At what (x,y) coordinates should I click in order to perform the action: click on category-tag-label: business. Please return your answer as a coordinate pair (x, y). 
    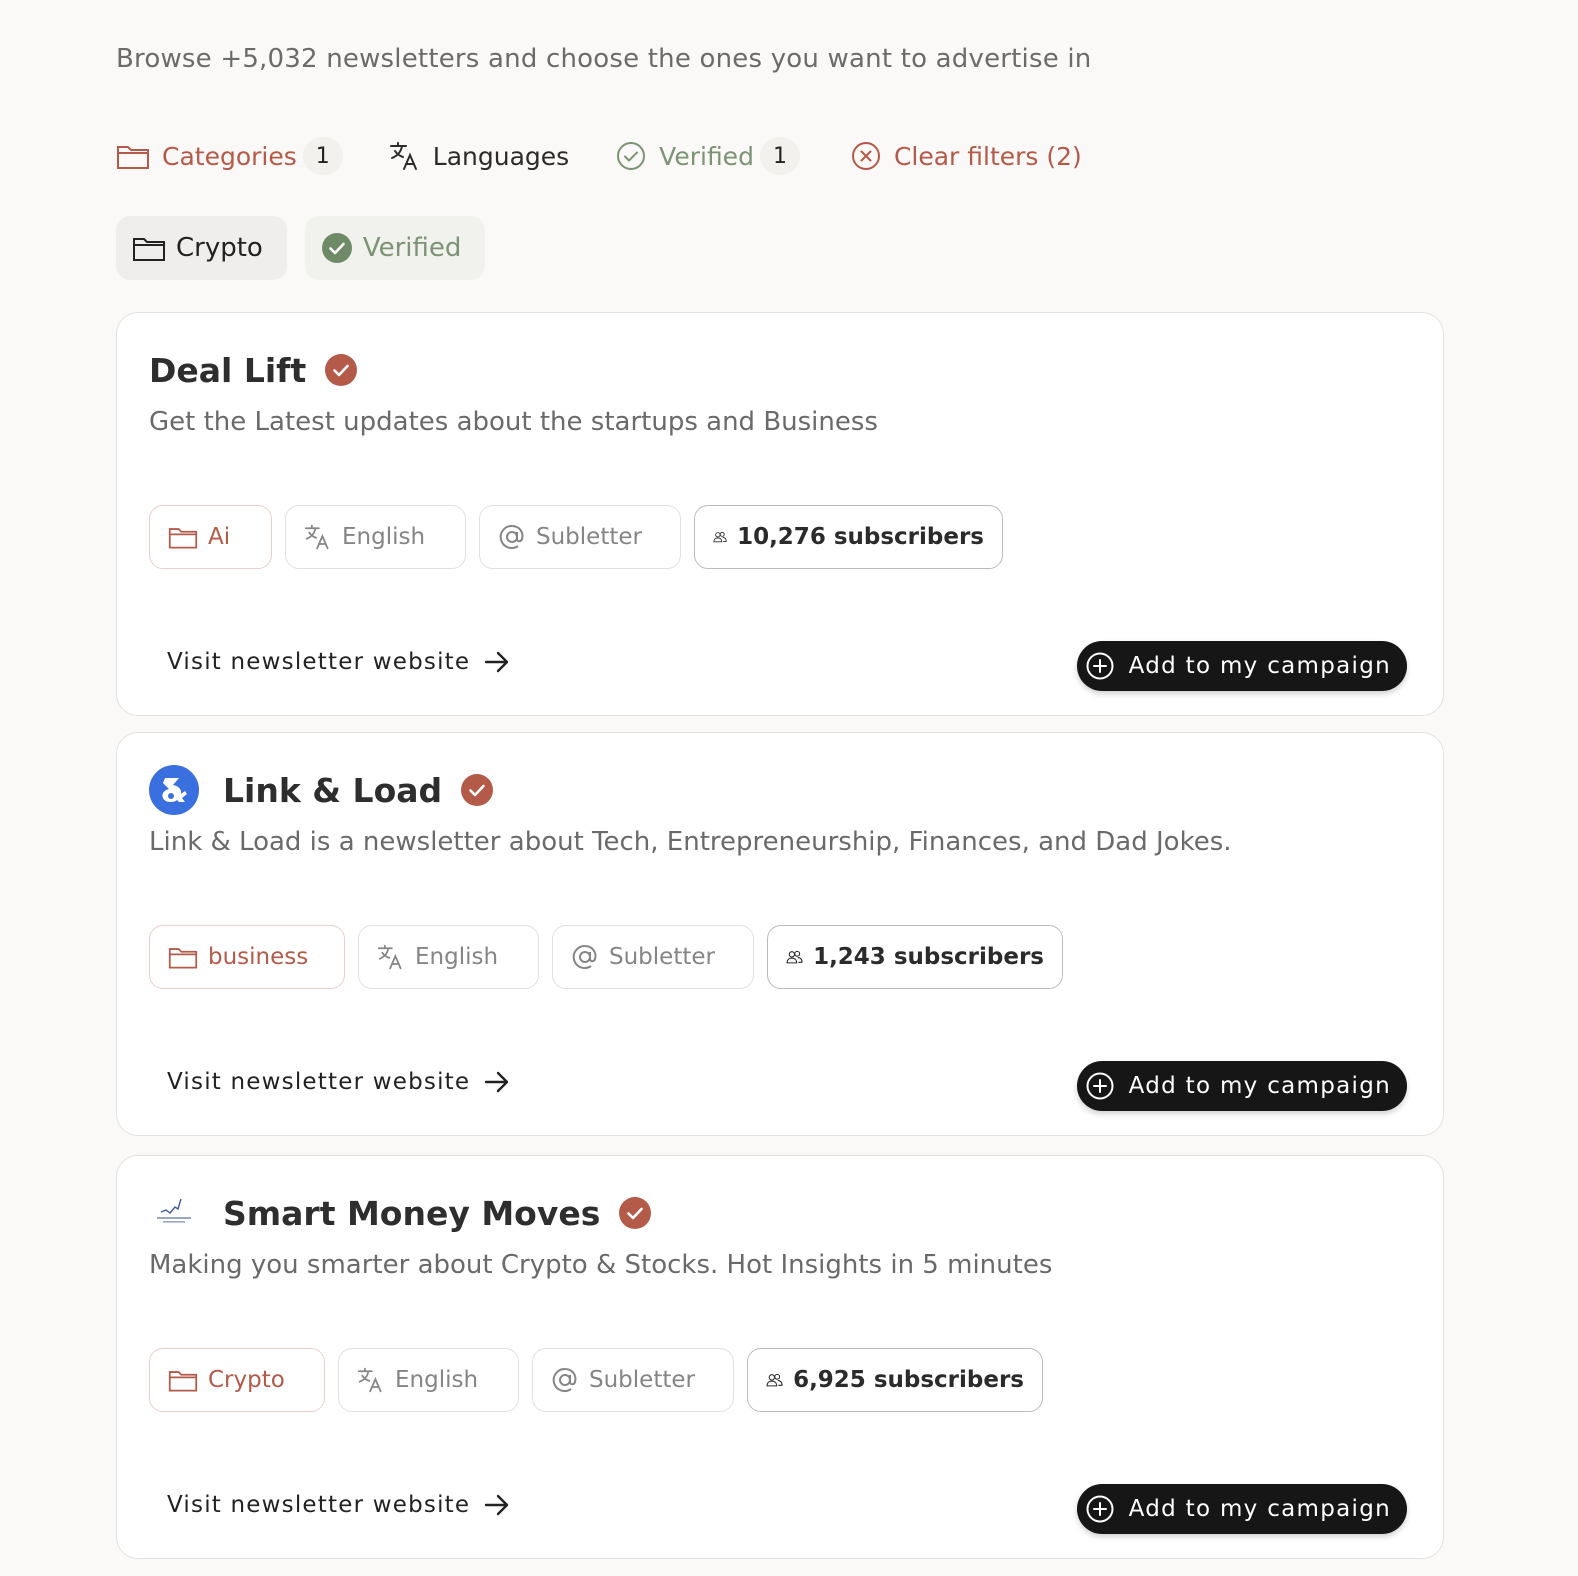
    Looking at the image, I should click on (258, 957).